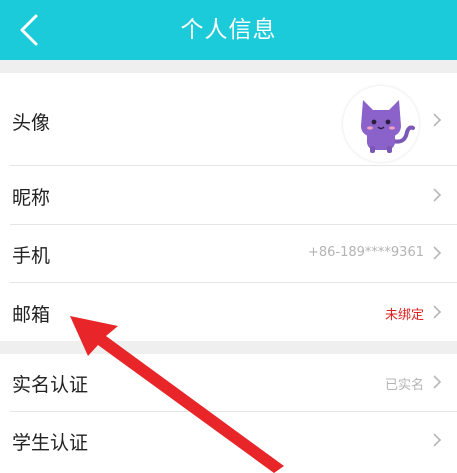  What do you see at coordinates (404, 385) in the screenshot?
I see `realname-status: 已实名` at bounding box center [404, 385].